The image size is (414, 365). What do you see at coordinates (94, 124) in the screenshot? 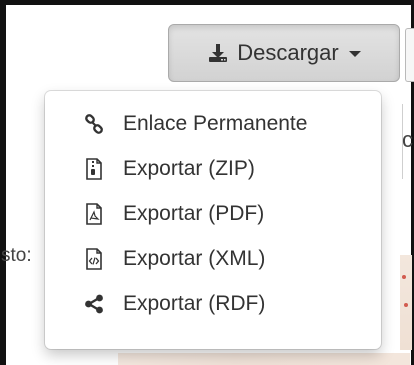
I see `link-icon` at bounding box center [94, 124].